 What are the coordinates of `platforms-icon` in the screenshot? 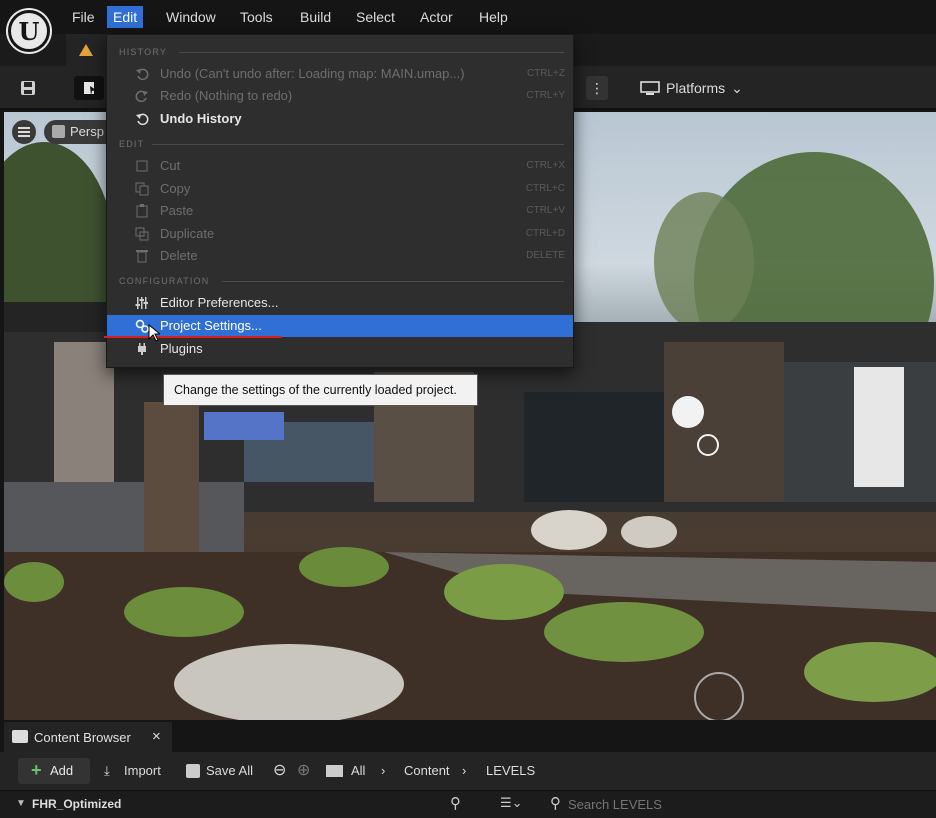 It's located at (650, 88).